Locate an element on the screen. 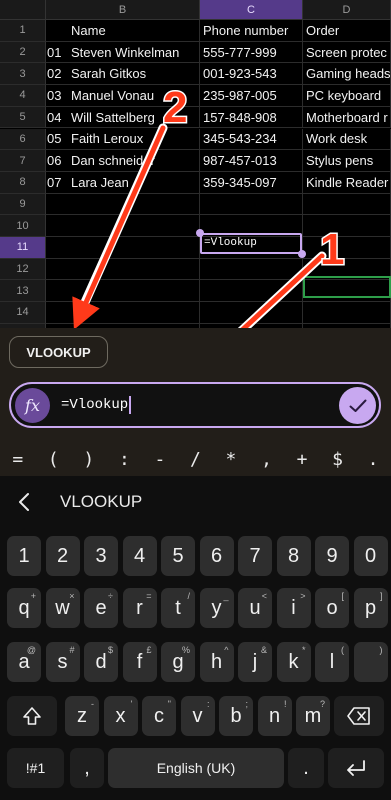 This screenshot has width=391, height=800. key-l: l( is located at coordinates (332, 662).